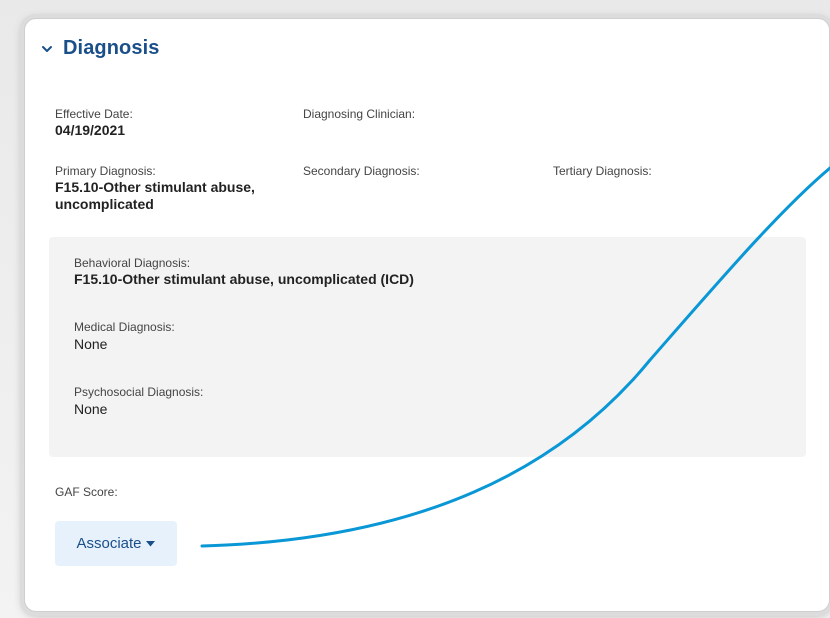 The width and height of the screenshot is (830, 618). Describe the element at coordinates (94, 114) in the screenshot. I see `effective-date-label: Effective Date:` at that location.